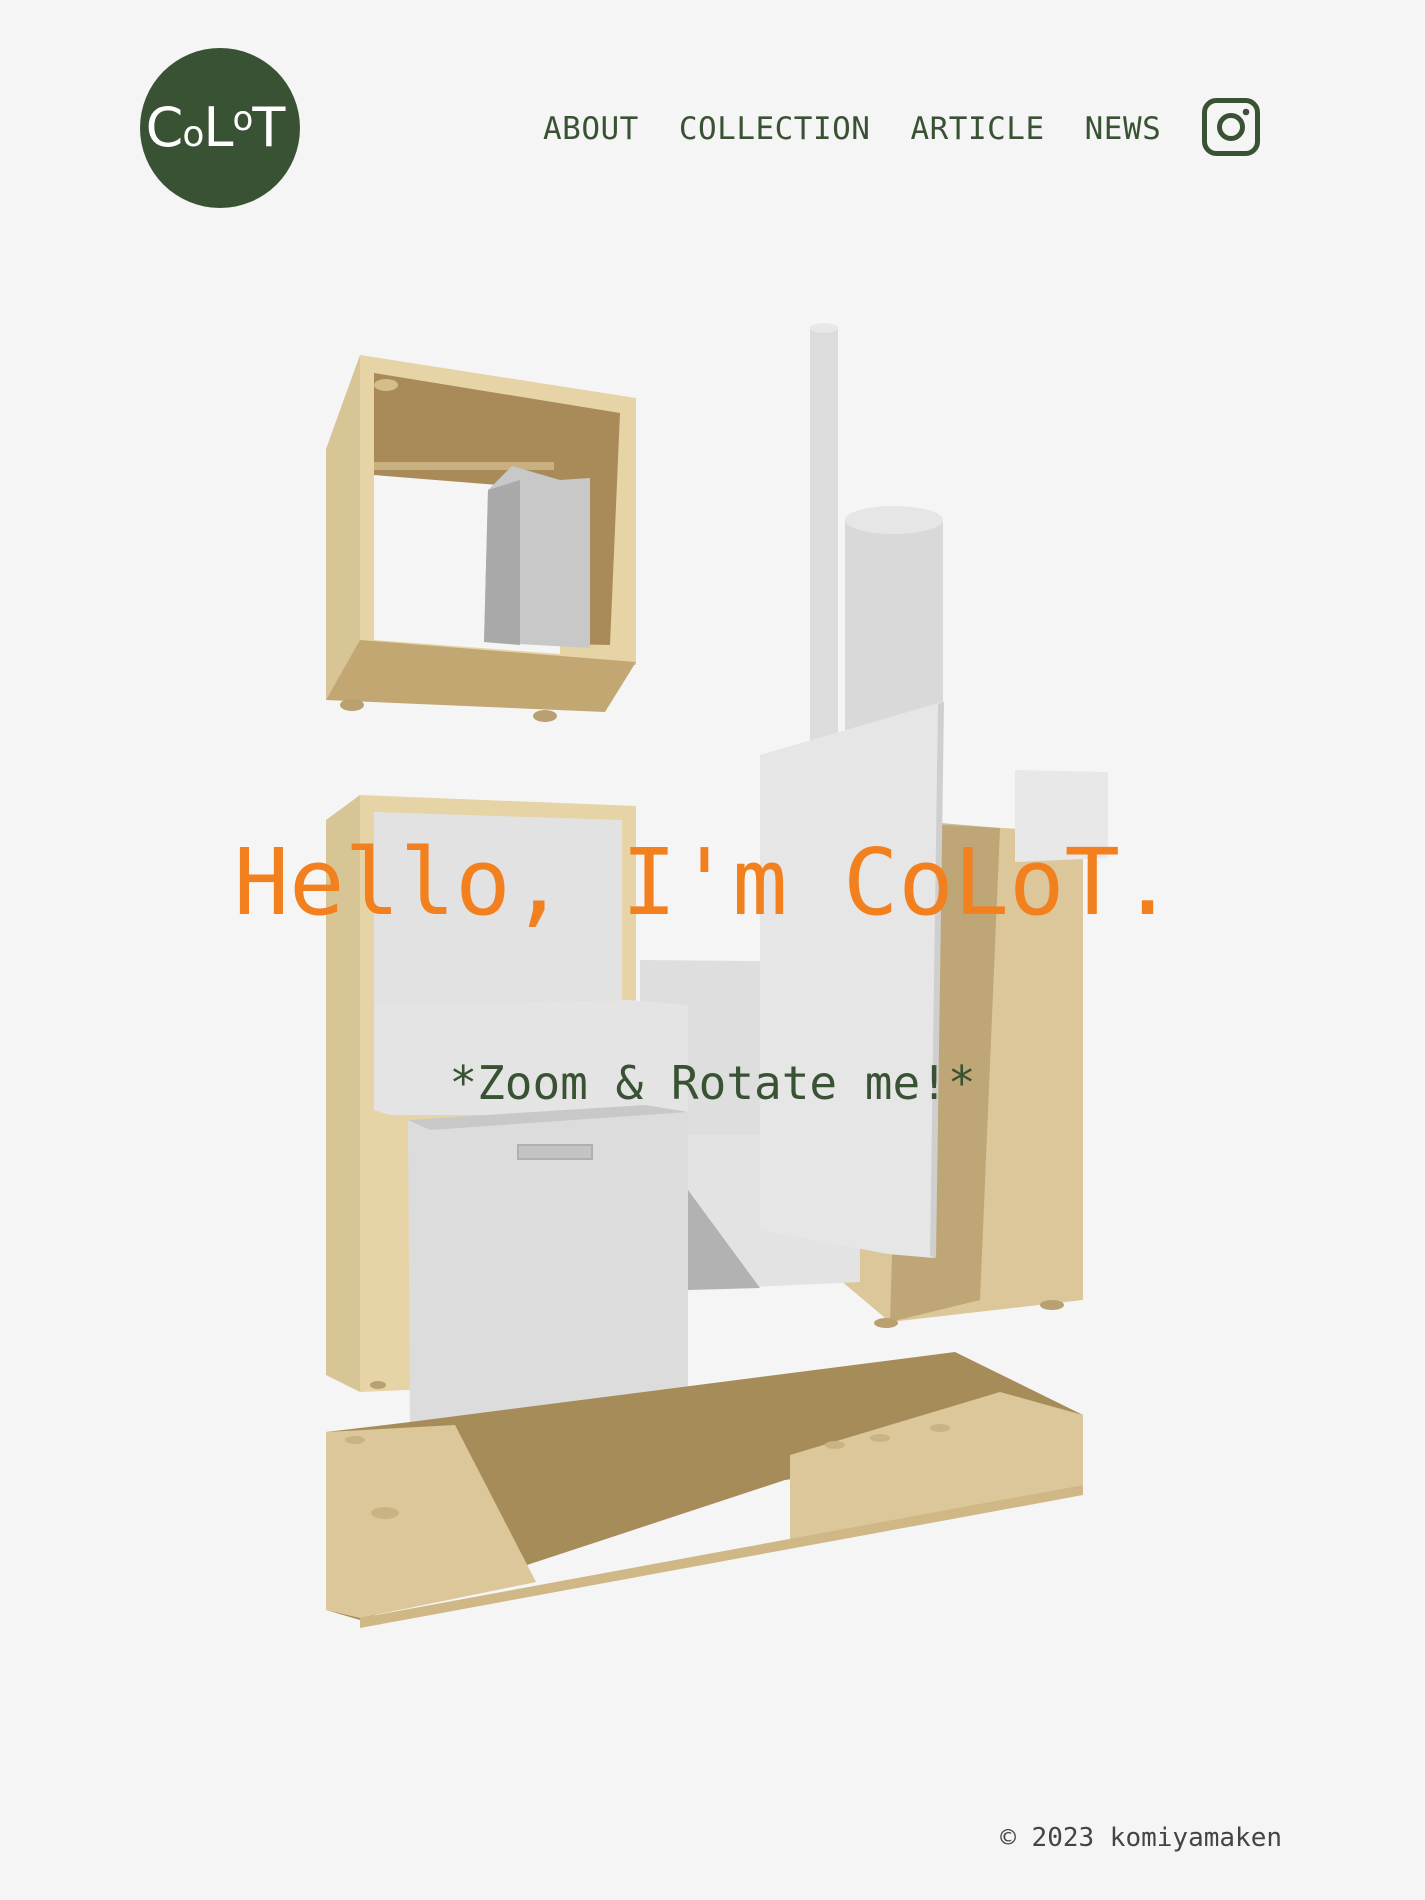  What do you see at coordinates (977, 129) in the screenshot?
I see `nav-article: ARTICLE` at bounding box center [977, 129].